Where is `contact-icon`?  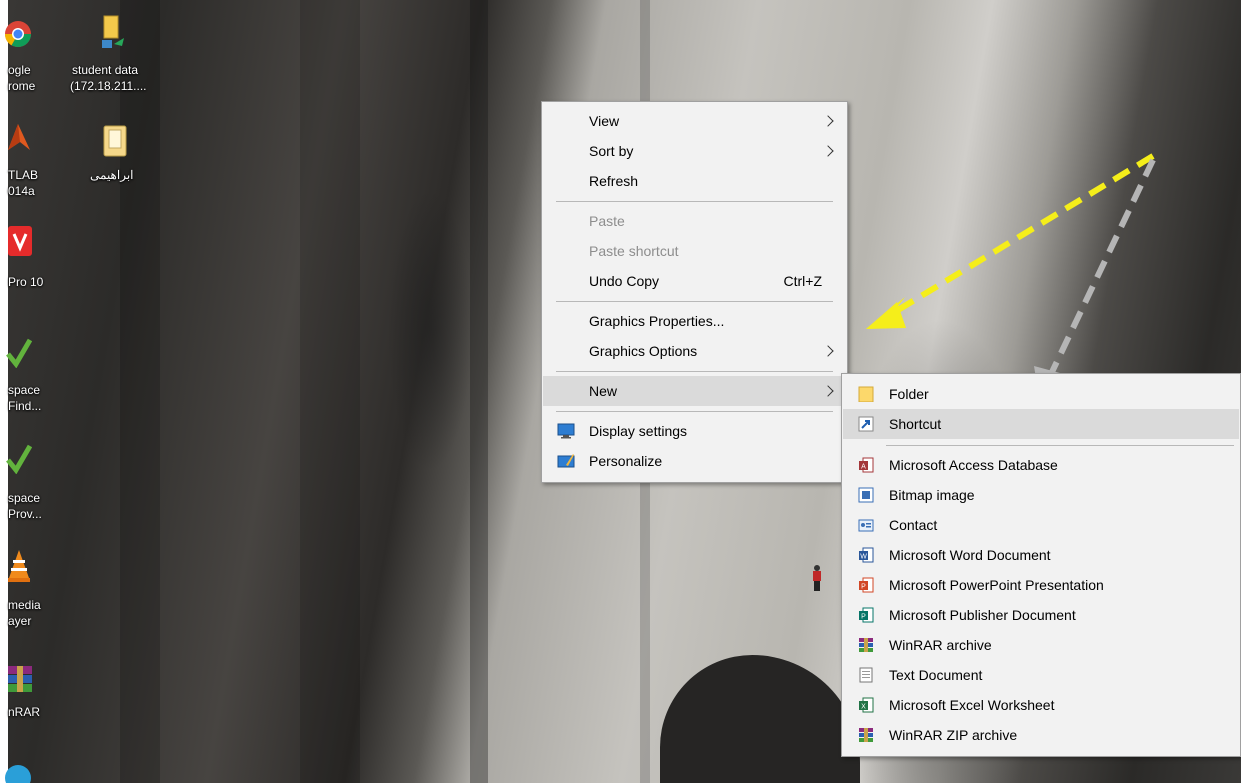
contact-icon is located at coordinates (866, 525).